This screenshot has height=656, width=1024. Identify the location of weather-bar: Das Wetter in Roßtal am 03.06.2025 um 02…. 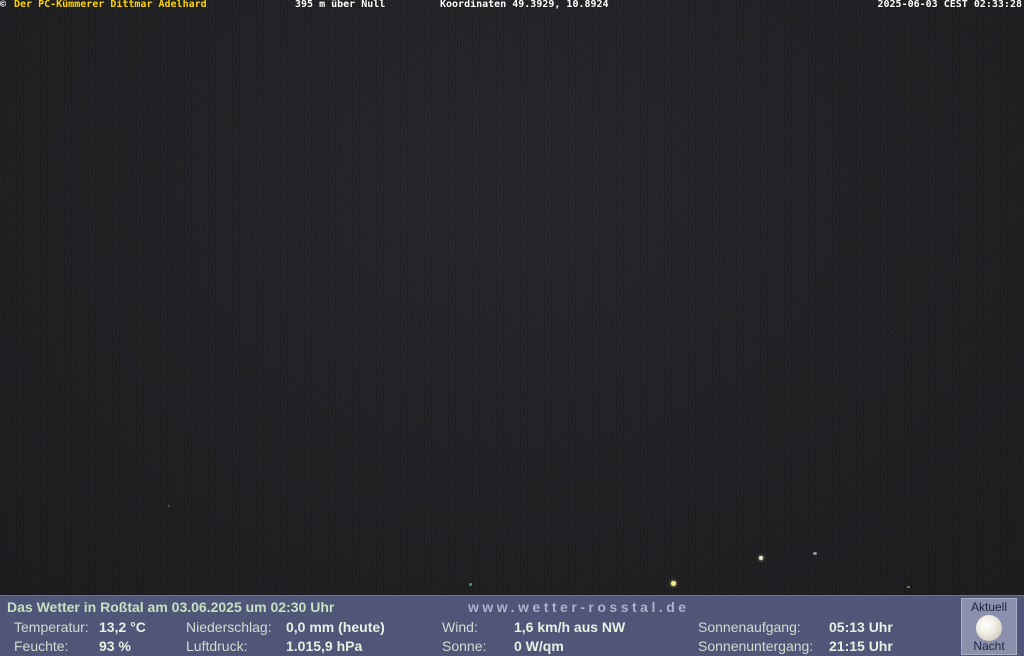
(512, 625).